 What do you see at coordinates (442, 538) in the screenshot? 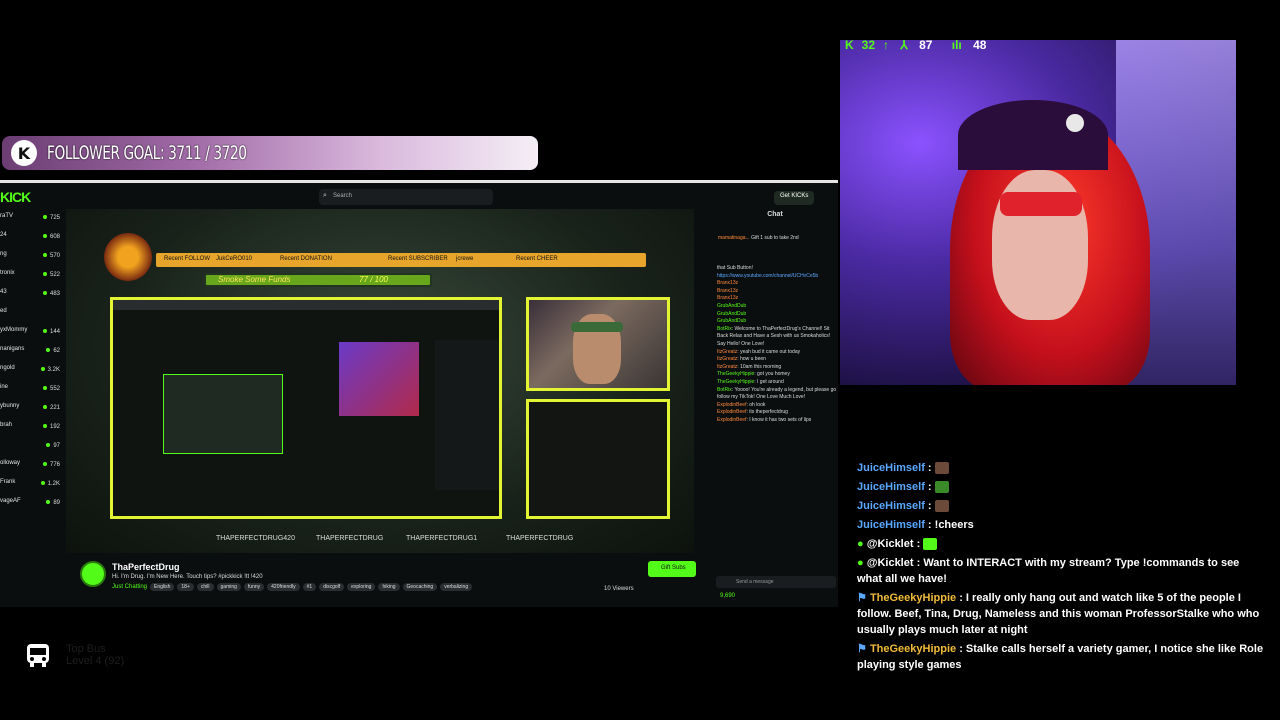
I see `social-handle: THAPERFECTDRUG1` at bounding box center [442, 538].